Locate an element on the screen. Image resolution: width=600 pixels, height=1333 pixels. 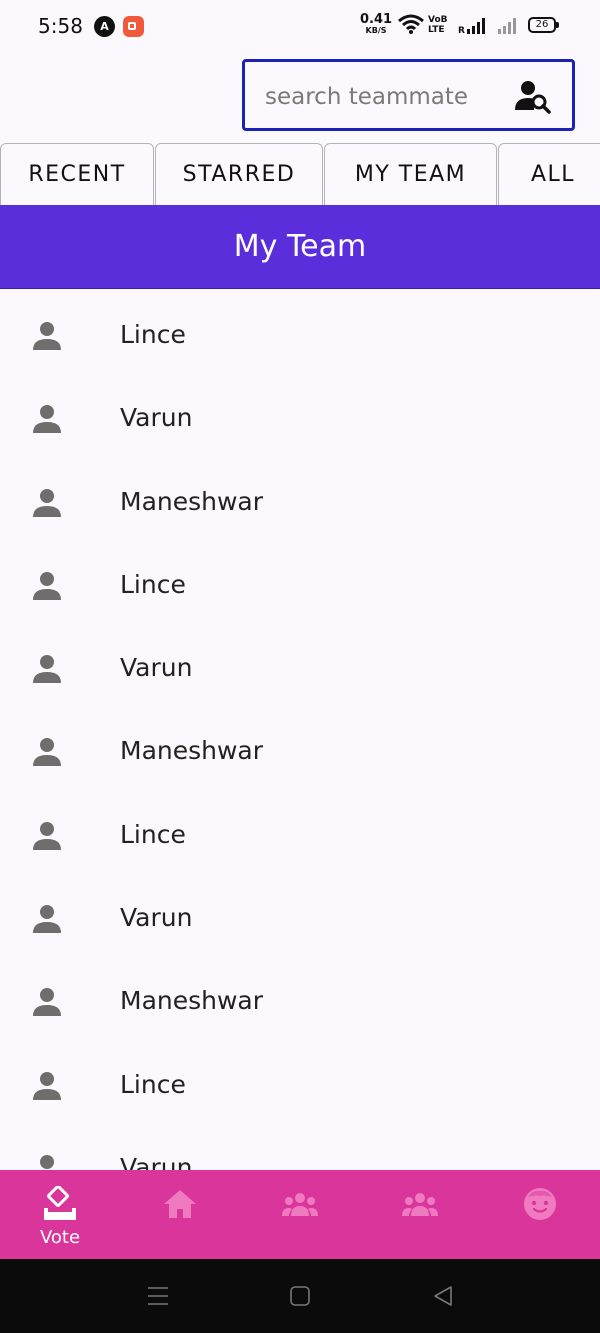
section-header: My Team is located at coordinates (300, 247).